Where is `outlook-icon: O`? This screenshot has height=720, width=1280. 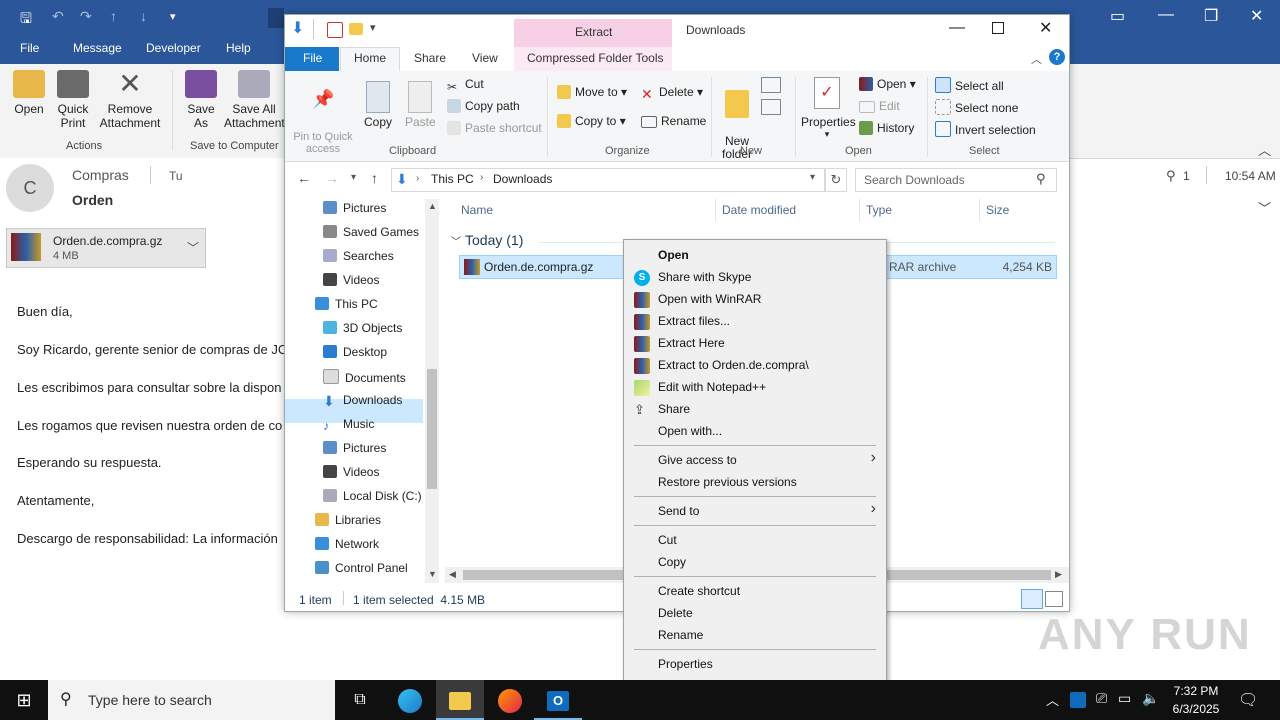 outlook-icon: O is located at coordinates (558, 700).